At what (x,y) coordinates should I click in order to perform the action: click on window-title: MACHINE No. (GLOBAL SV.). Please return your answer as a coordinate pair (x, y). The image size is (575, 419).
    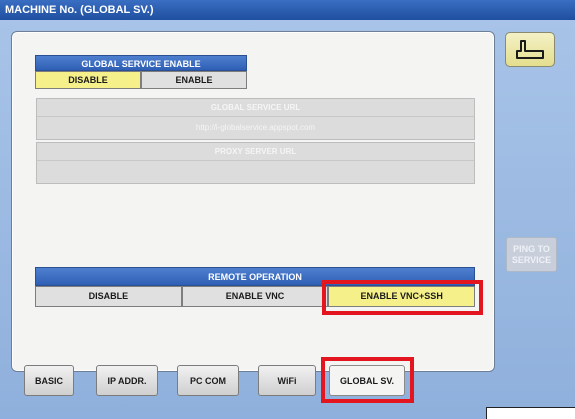
    Looking at the image, I should click on (287, 10).